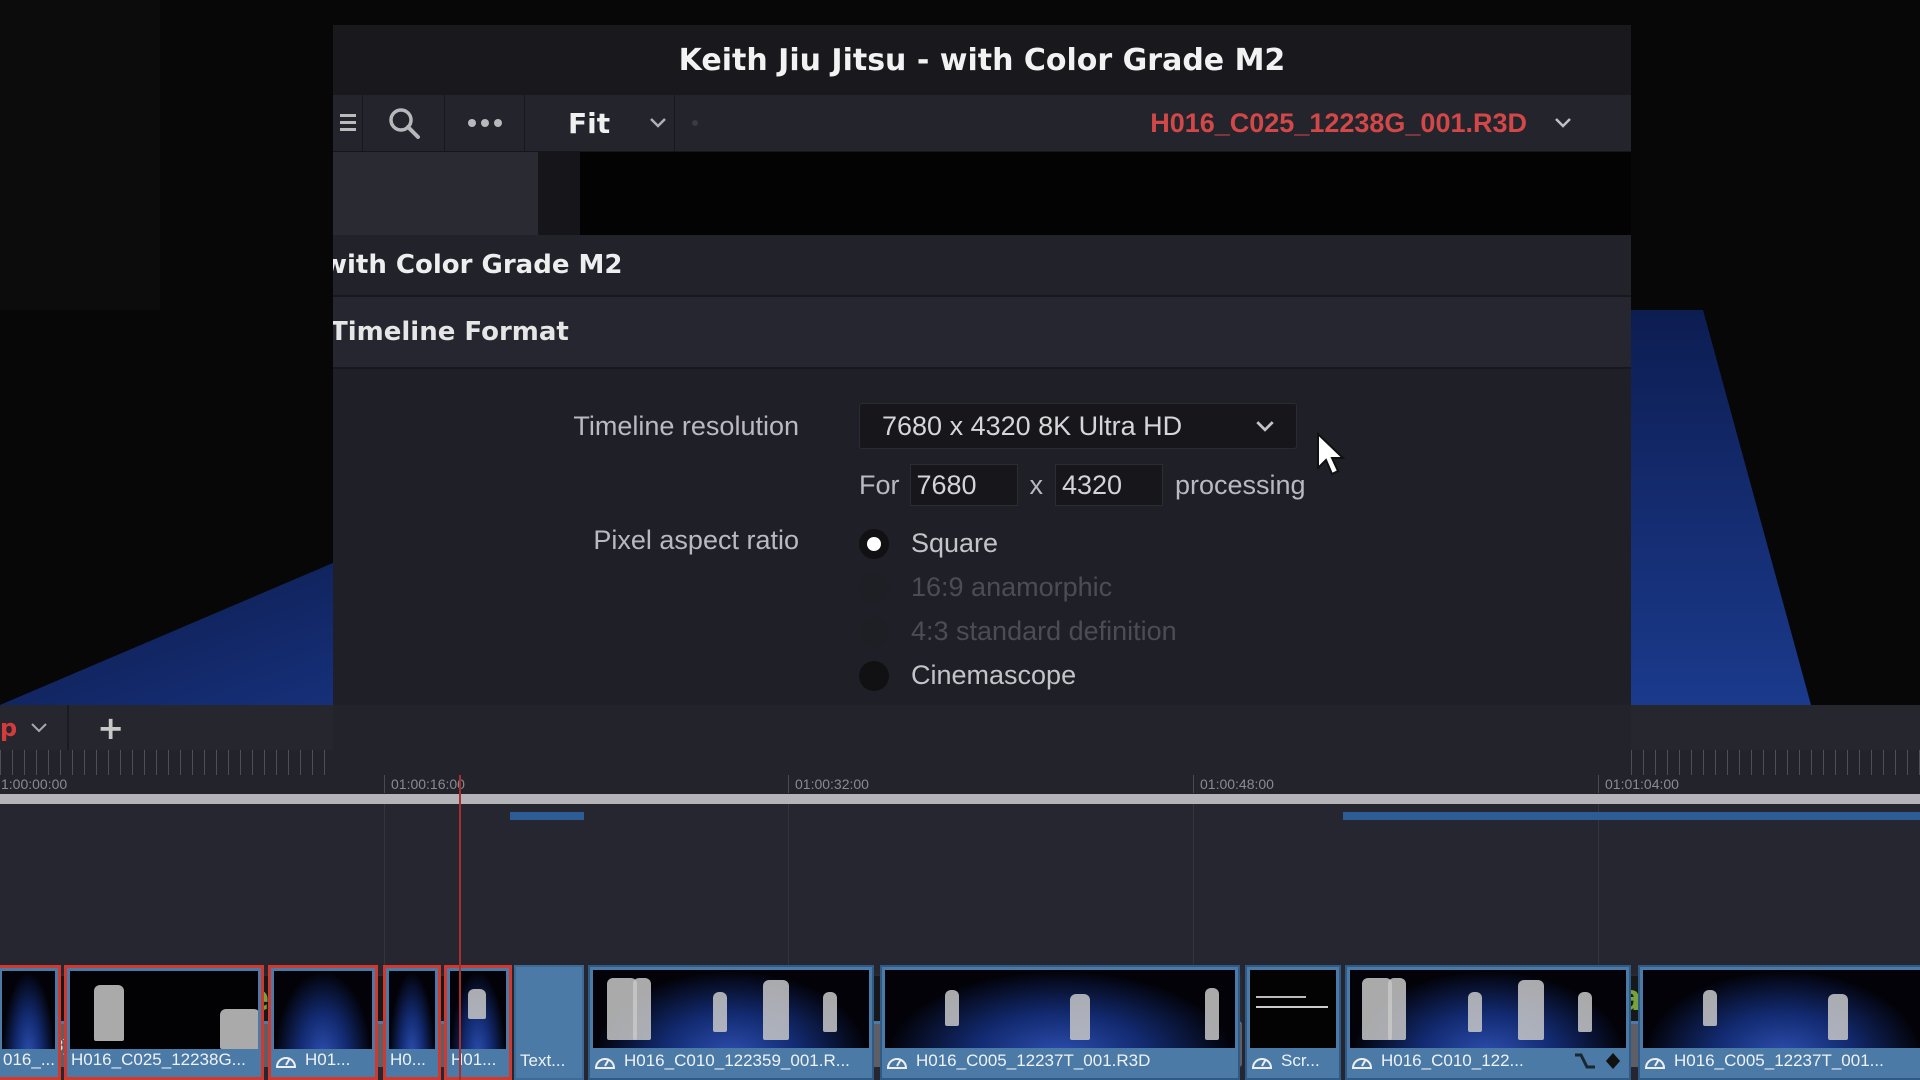 The width and height of the screenshot is (1920, 1080). I want to click on processing-width-input: 7680, so click(963, 485).